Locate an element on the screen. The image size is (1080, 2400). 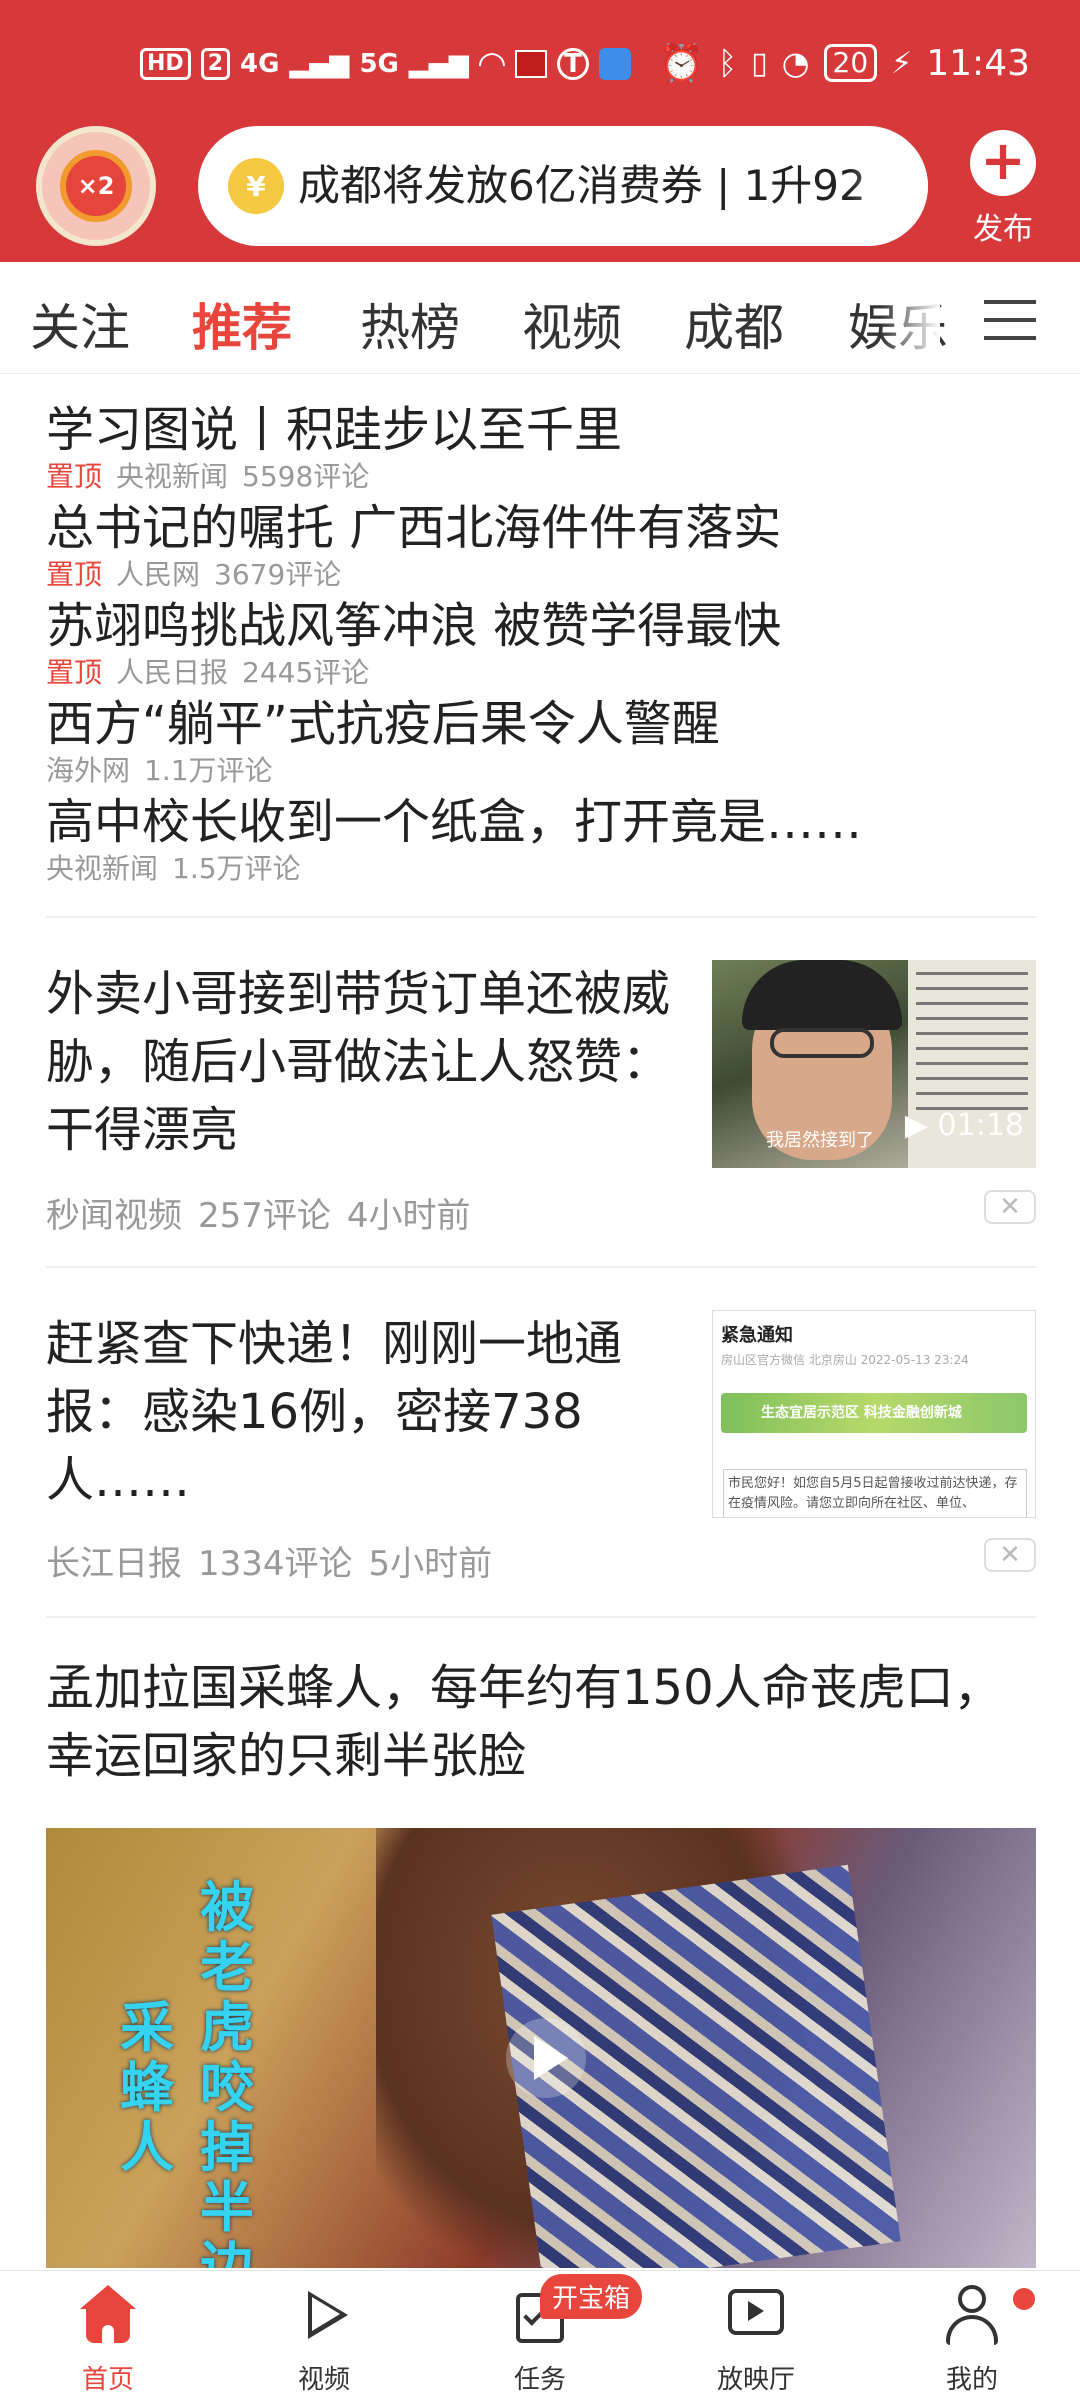
video-thumbnail: 我居然接到了 ▶ 01:18 is located at coordinates (874, 1064).